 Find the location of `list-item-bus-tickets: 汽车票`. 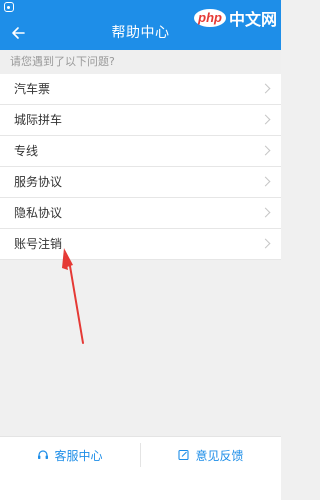

list-item-bus-tickets: 汽车票 is located at coordinates (140, 89).